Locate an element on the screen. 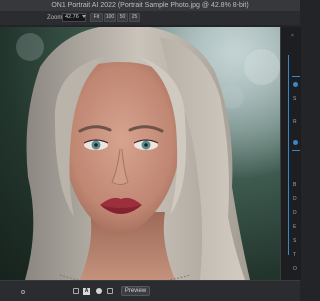  adjustments-panel is located at coordinates (290, 153).